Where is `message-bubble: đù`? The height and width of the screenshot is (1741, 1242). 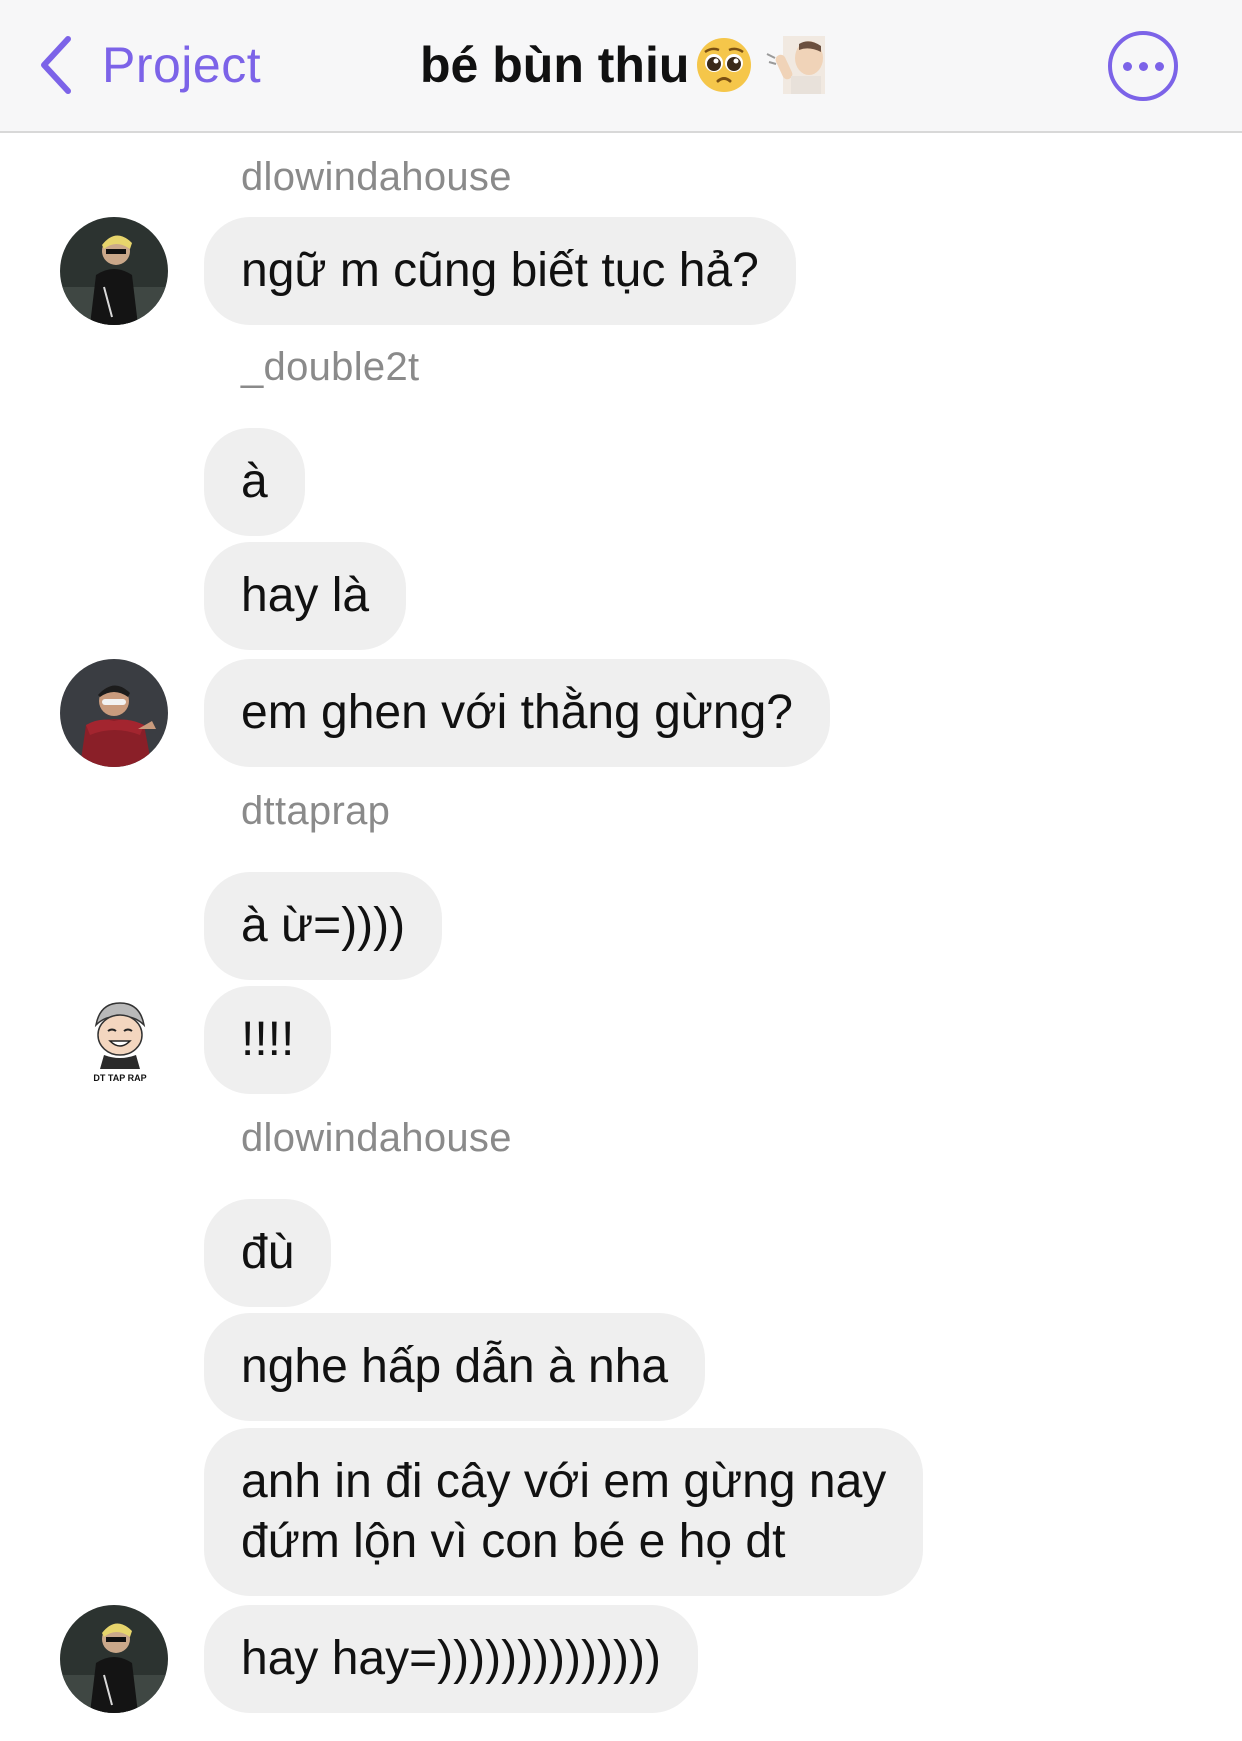 message-bubble: đù is located at coordinates (268, 1253).